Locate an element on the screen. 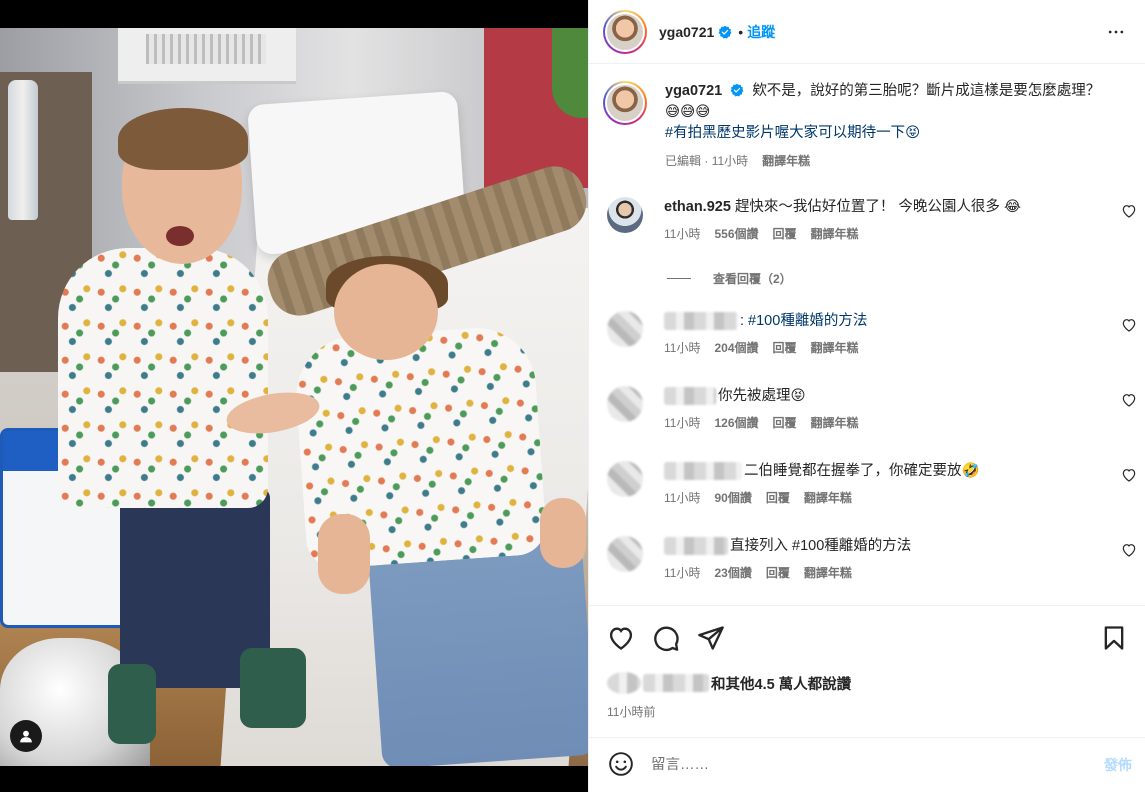 The width and height of the screenshot is (1145, 792). share-paper-plane-icon is located at coordinates (711, 638).